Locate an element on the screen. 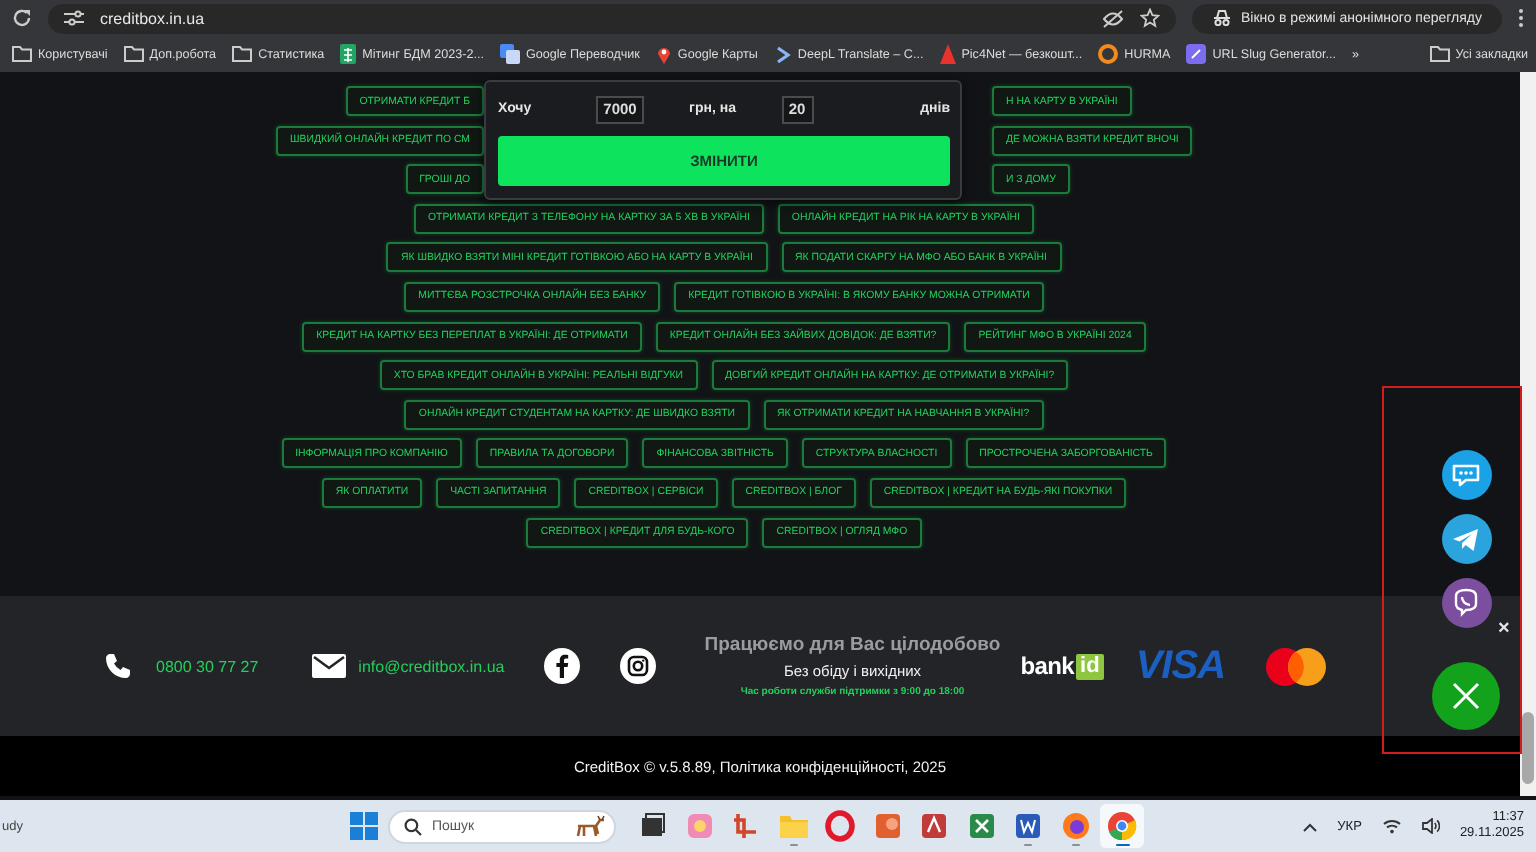 Image resolution: width=1536 pixels, height=852 pixels. url-text: creditbox.in.ua is located at coordinates (153, 18).